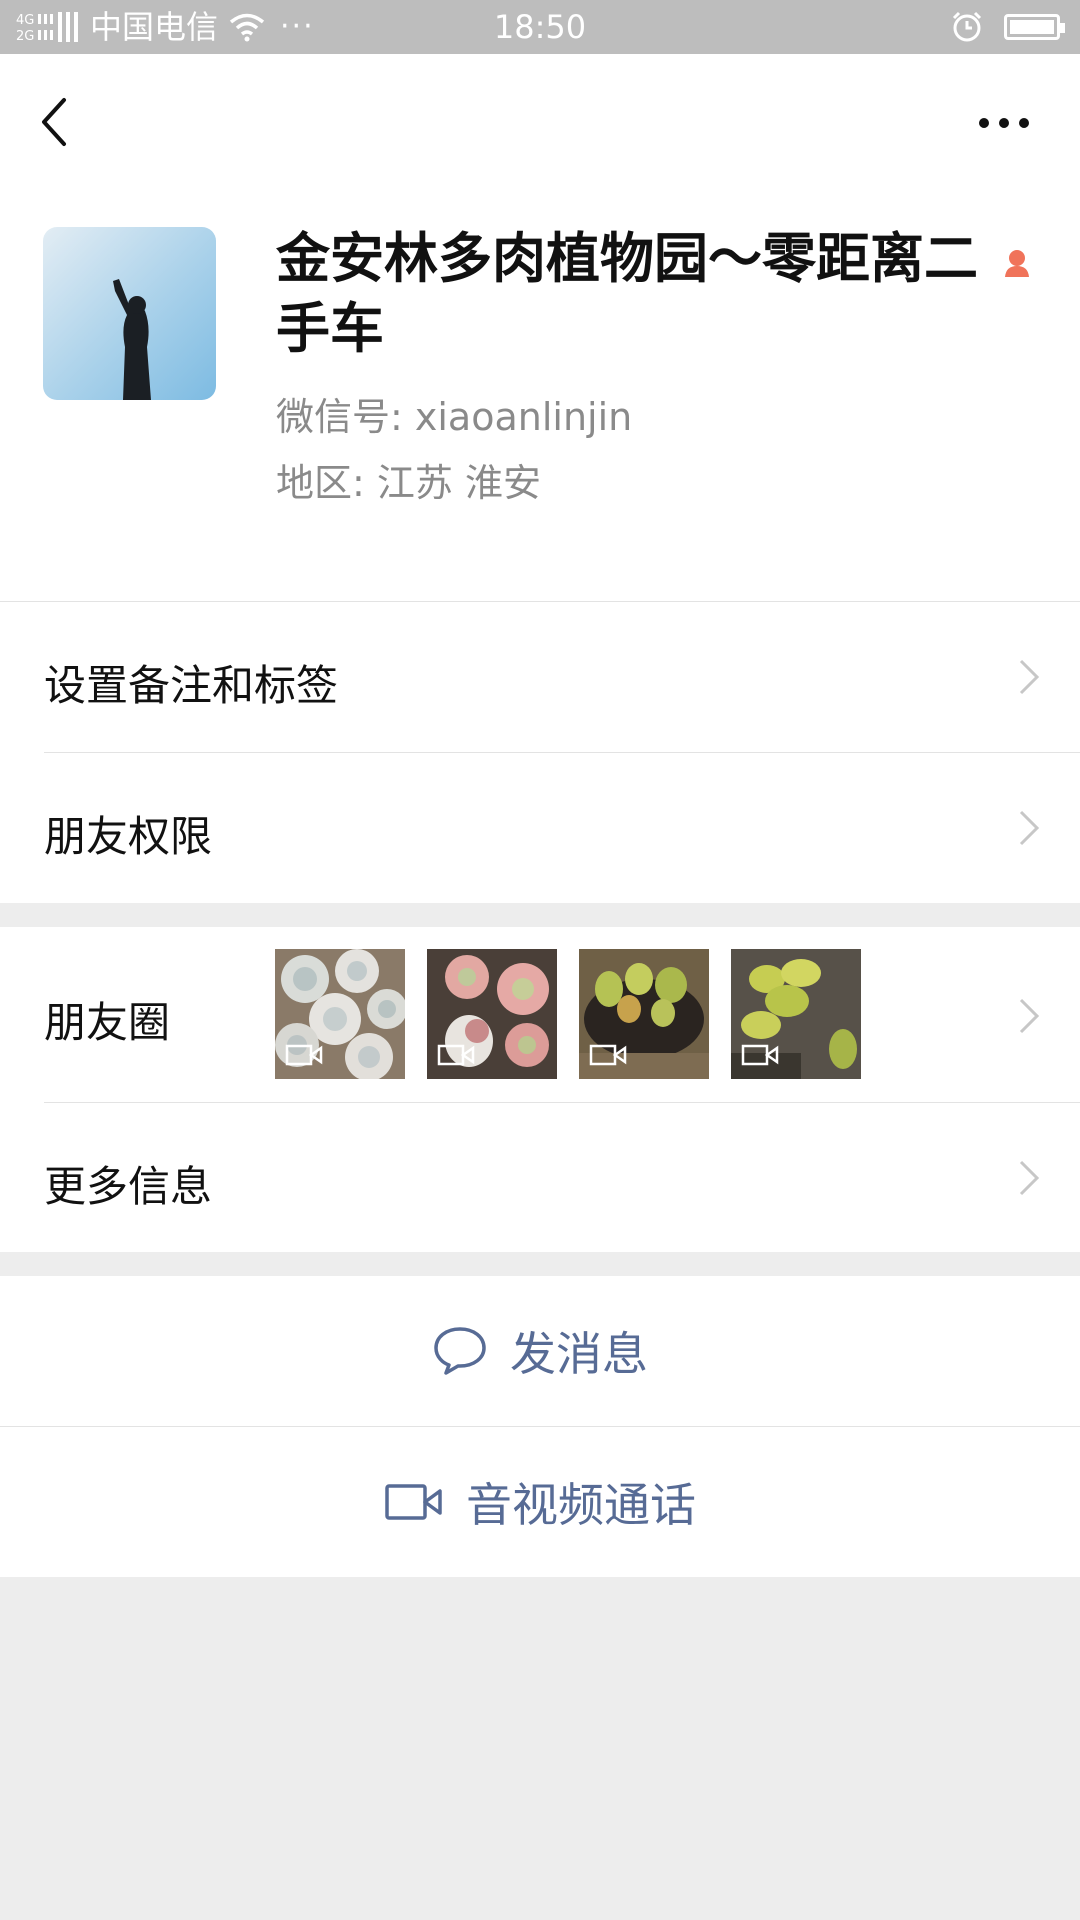 The height and width of the screenshot is (1920, 1080). Describe the element at coordinates (579, 1354) in the screenshot. I see `send-message-label: 发消息` at that location.